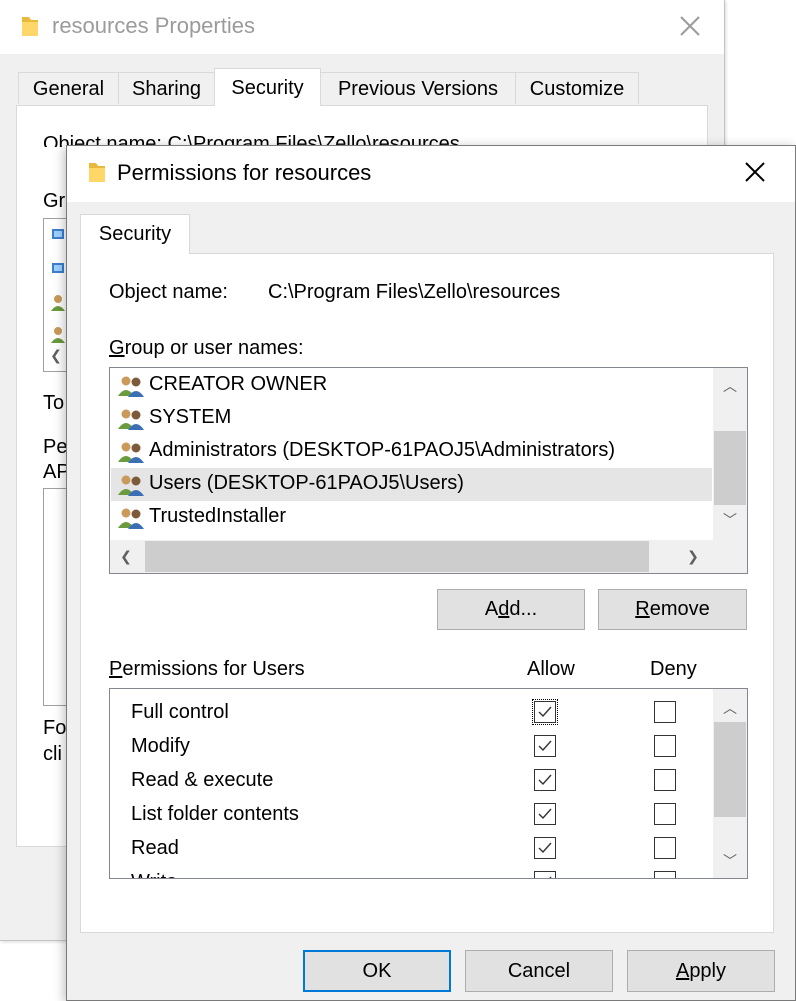 This screenshot has height=1001, width=796. I want to click on permission-name: Write, so click(154, 874).